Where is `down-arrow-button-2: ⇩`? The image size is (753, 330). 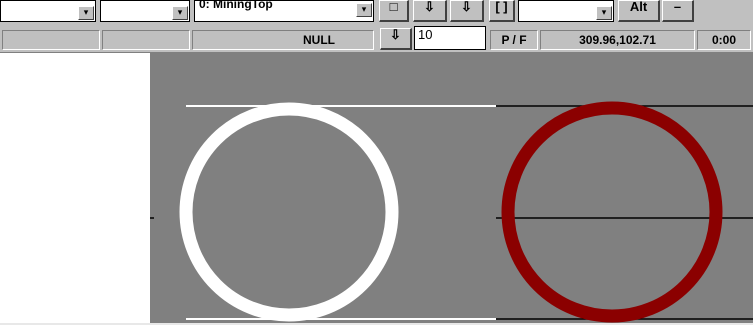
down-arrow-button-2: ⇩ is located at coordinates (467, 11).